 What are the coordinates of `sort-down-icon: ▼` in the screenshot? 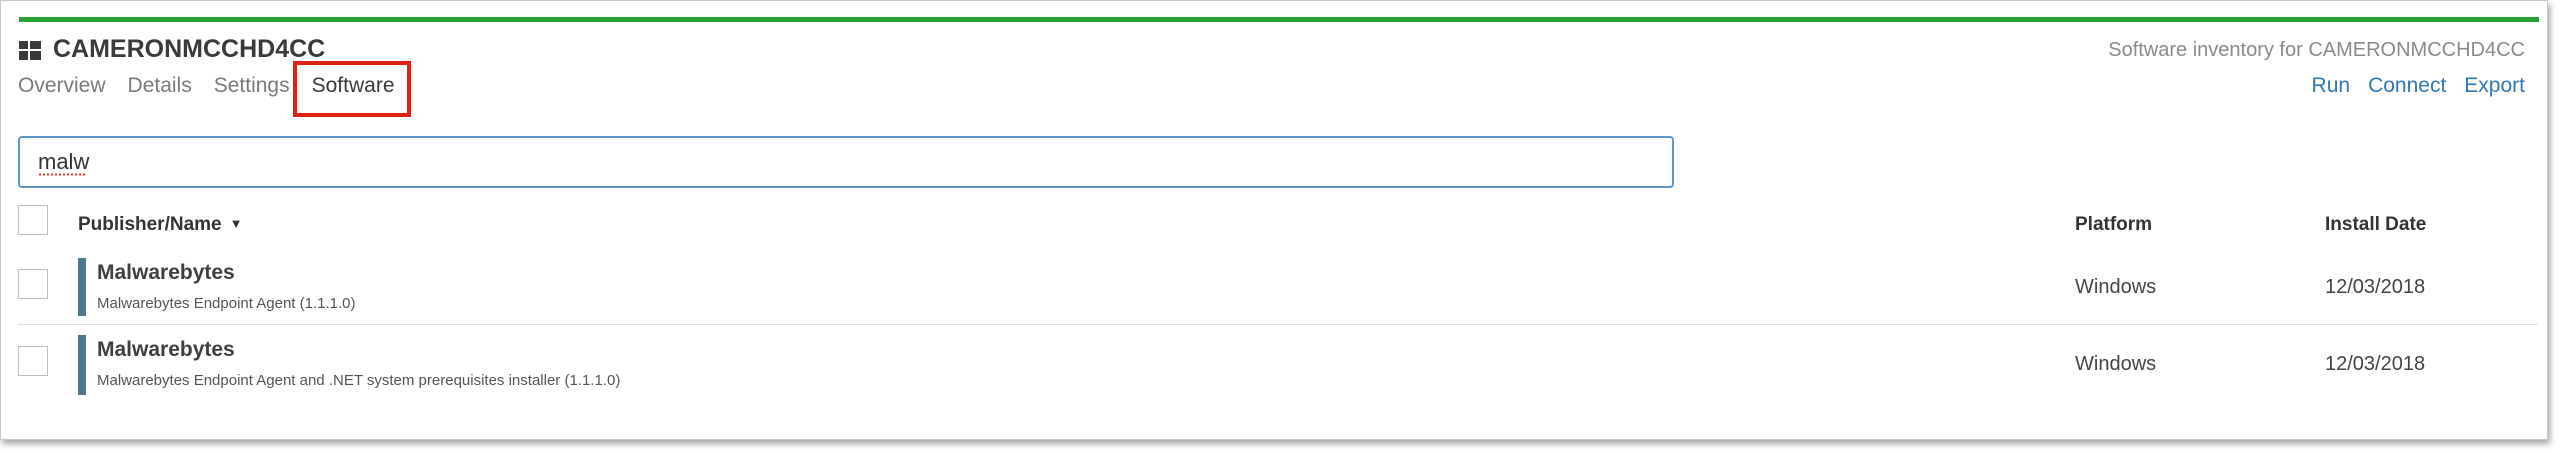 It's located at (236, 223).